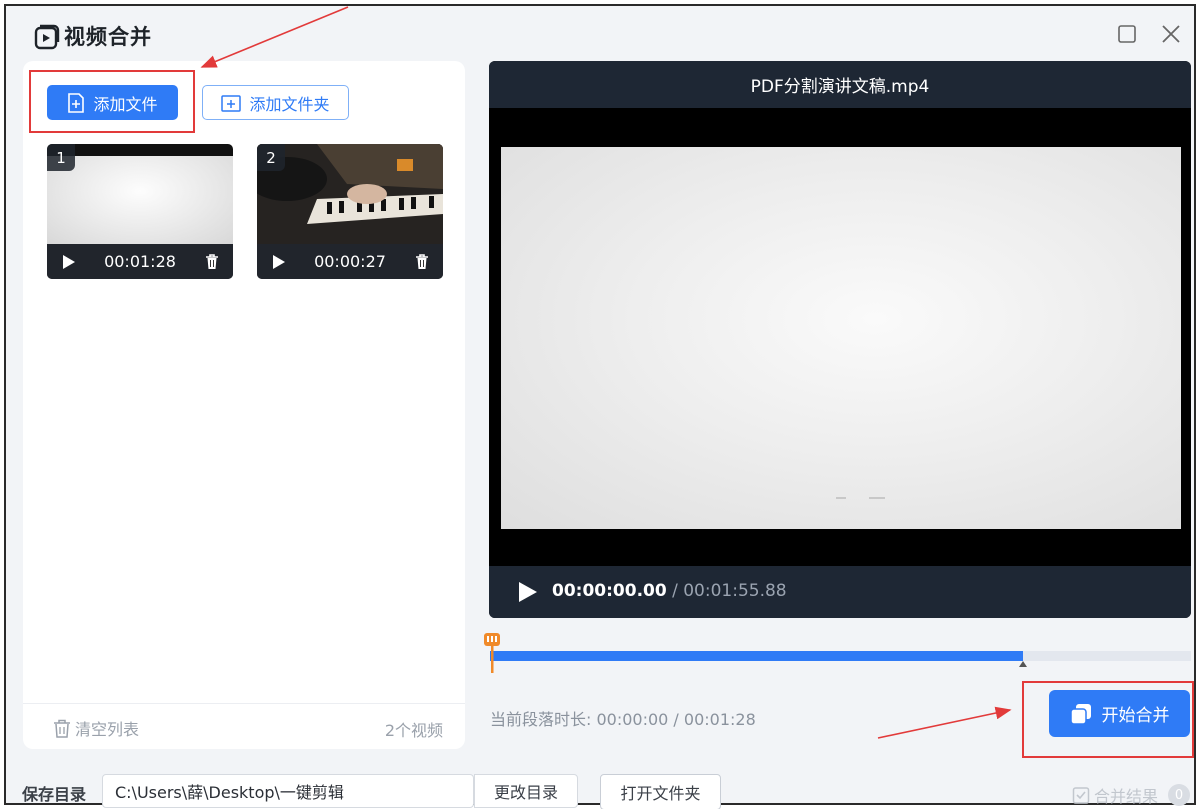 The image size is (1200, 809). What do you see at coordinates (528, 592) in the screenshot?
I see `play-icon` at bounding box center [528, 592].